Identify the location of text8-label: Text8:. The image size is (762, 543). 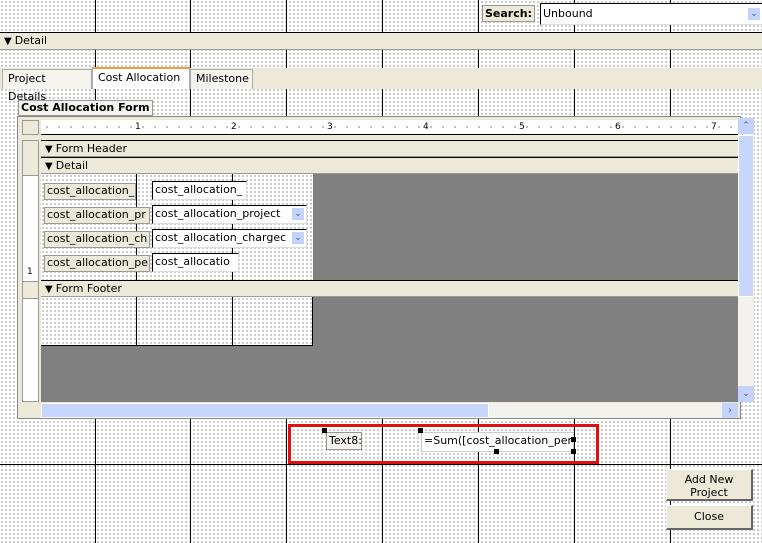
(344, 441).